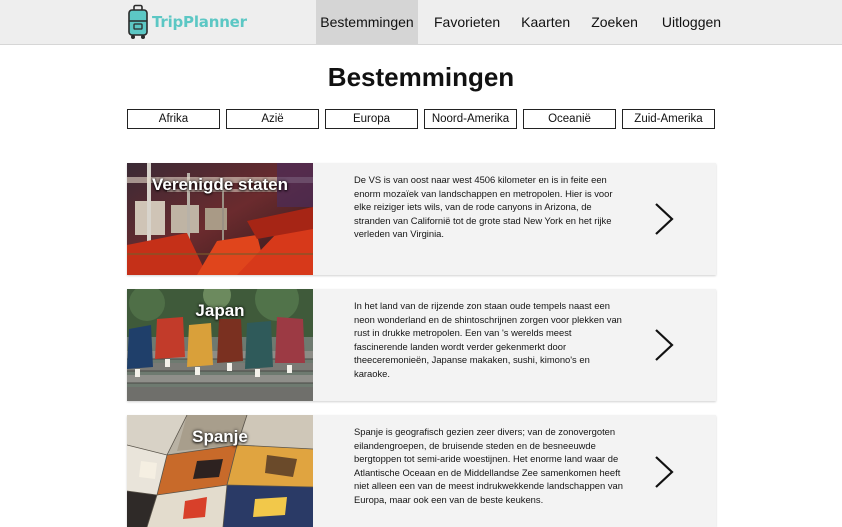  What do you see at coordinates (467, 22) in the screenshot?
I see `nav-favorieten: Favorieten` at bounding box center [467, 22].